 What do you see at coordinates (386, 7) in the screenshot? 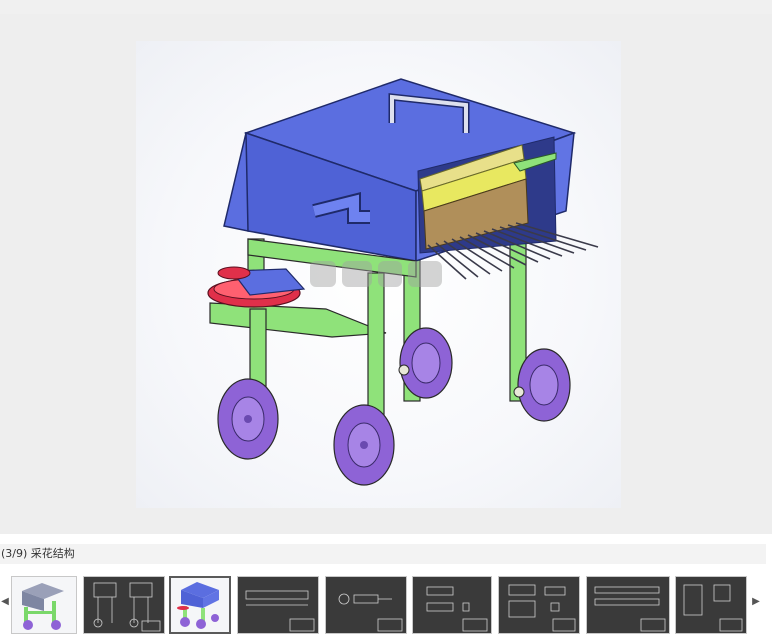
I see `top-bar` at bounding box center [386, 7].